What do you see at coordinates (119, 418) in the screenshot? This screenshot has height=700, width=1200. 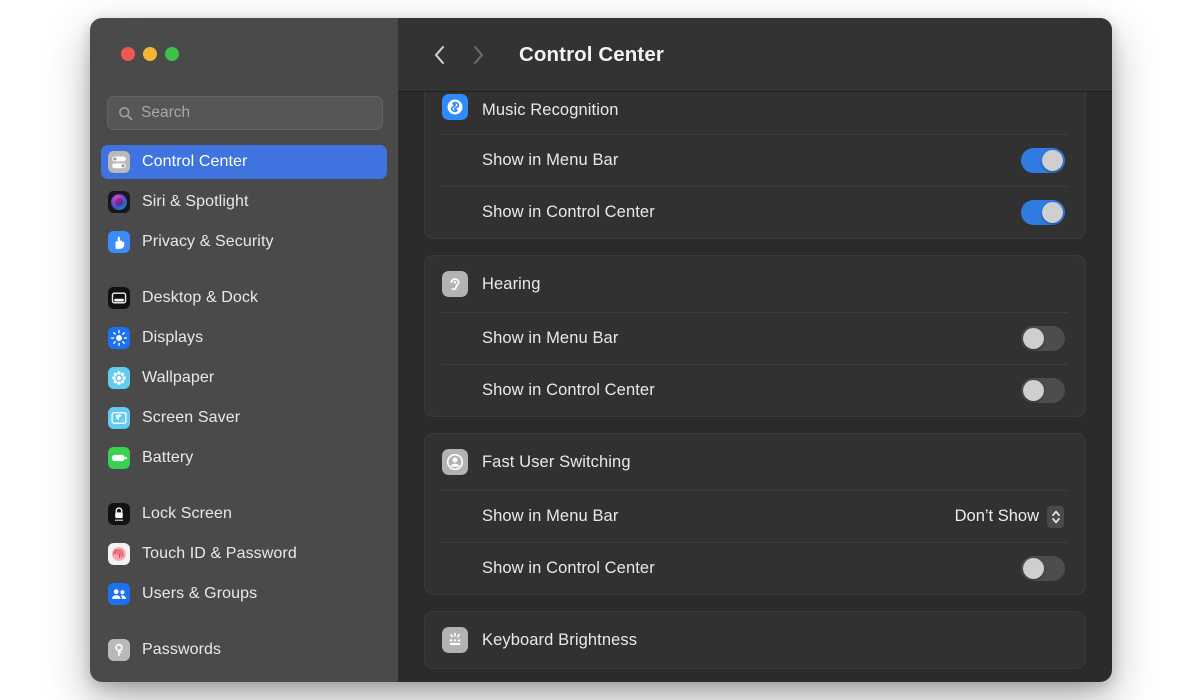 I see `screen-saver-icon` at bounding box center [119, 418].